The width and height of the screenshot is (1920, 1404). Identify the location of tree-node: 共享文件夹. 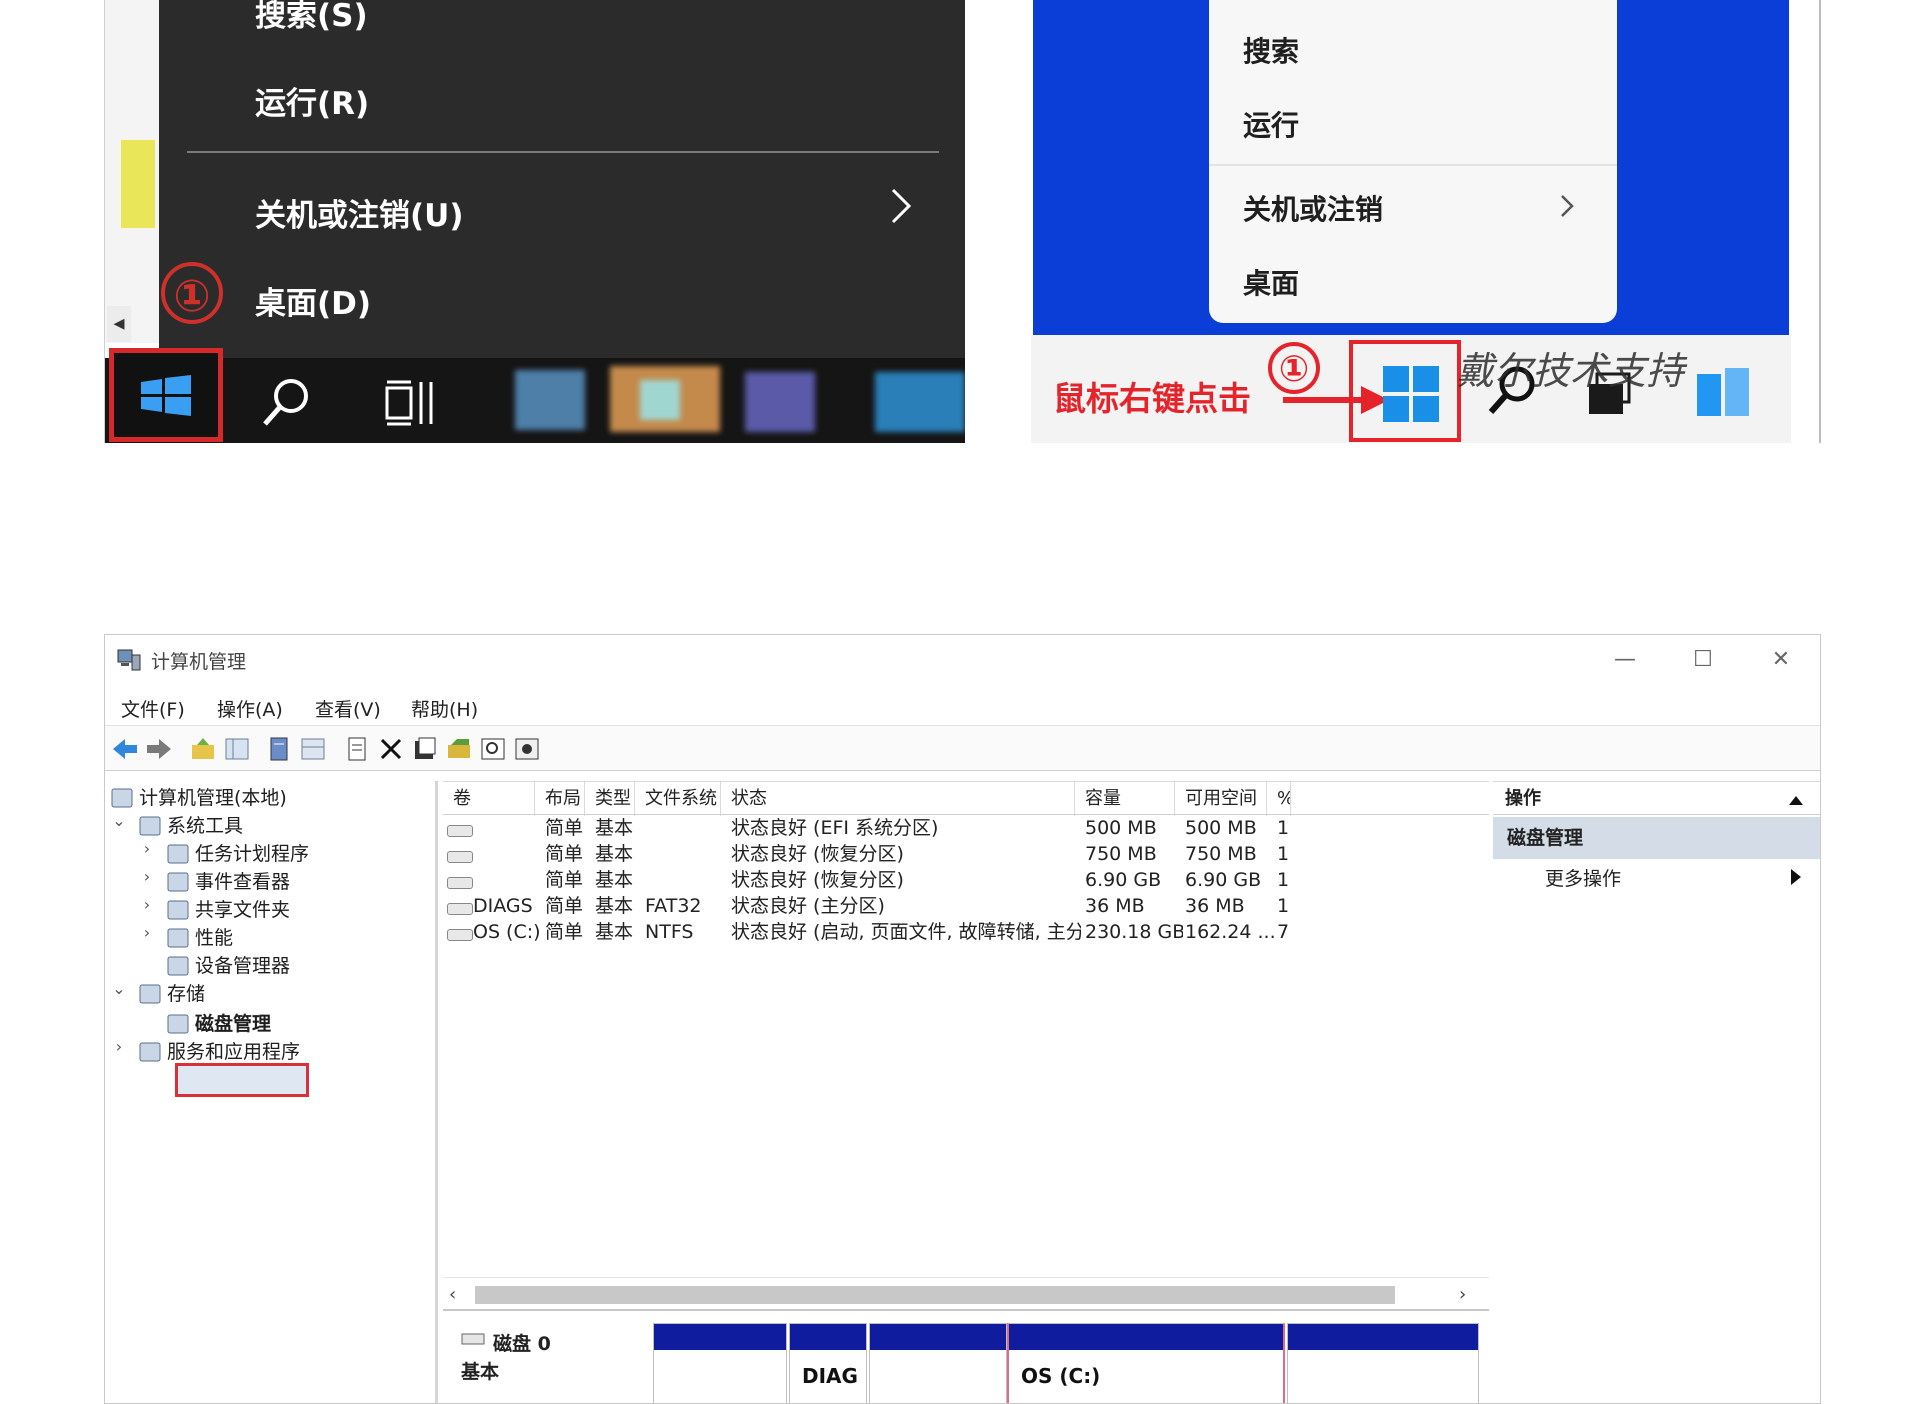
(242, 910).